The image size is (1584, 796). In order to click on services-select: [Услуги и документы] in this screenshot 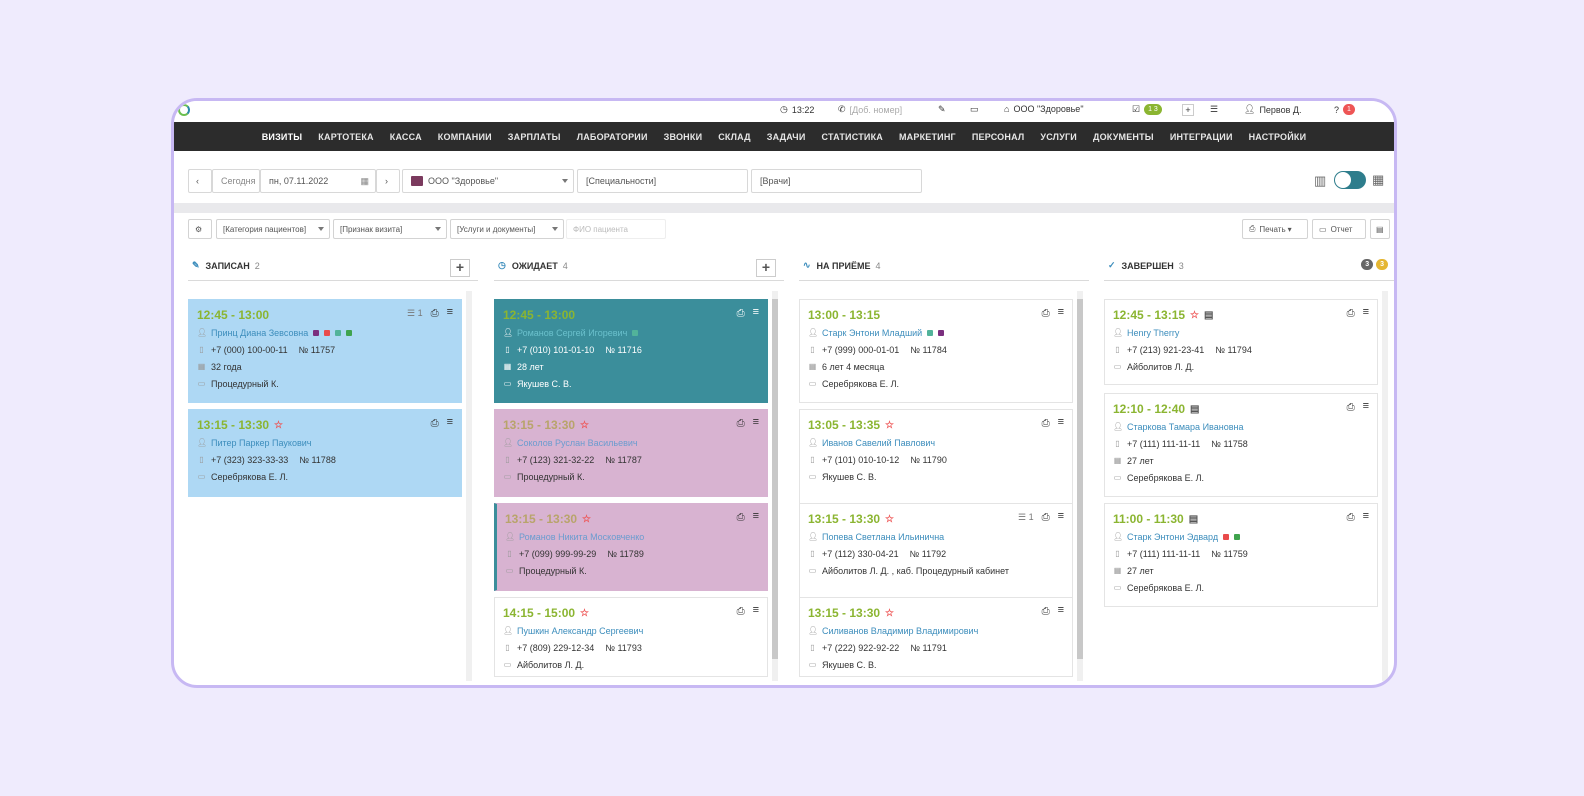, I will do `click(507, 229)`.